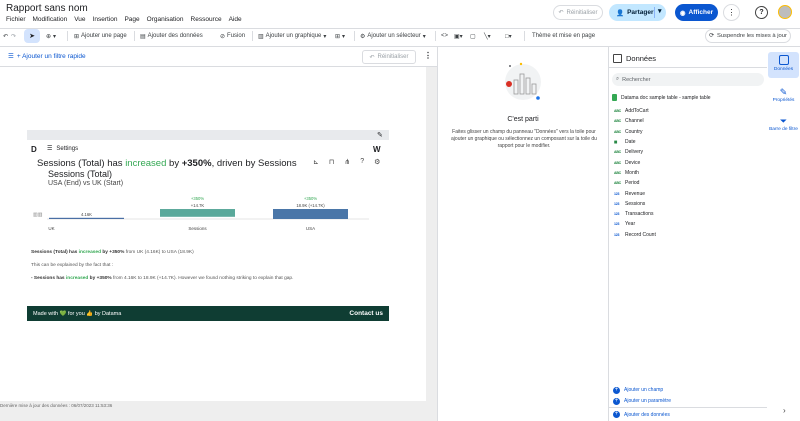 The height and width of the screenshot is (421, 800). I want to click on shape-icon: □▾, so click(508, 36).